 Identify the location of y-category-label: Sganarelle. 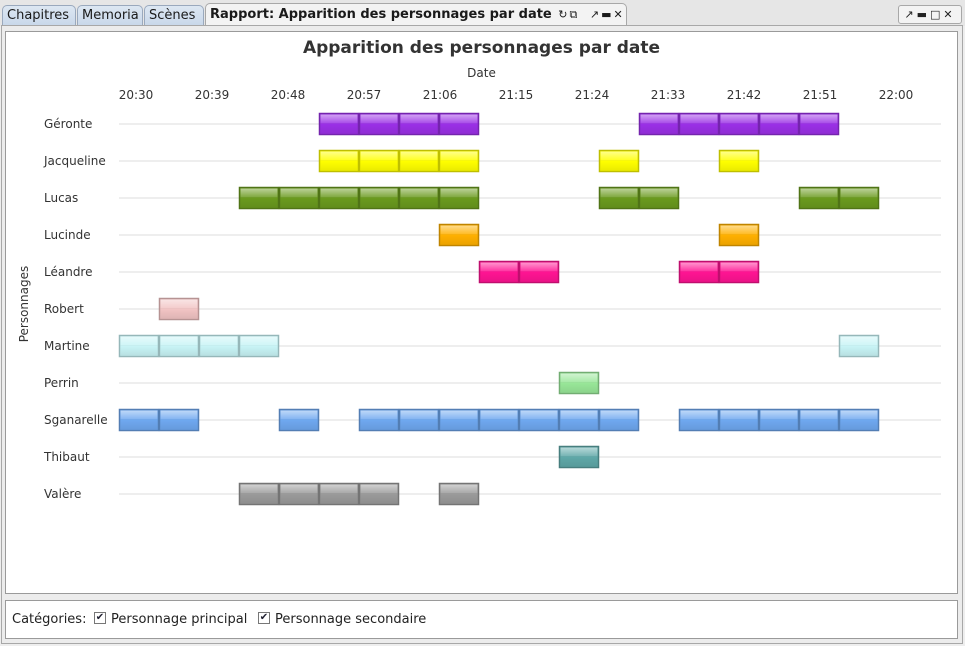
(76, 420).